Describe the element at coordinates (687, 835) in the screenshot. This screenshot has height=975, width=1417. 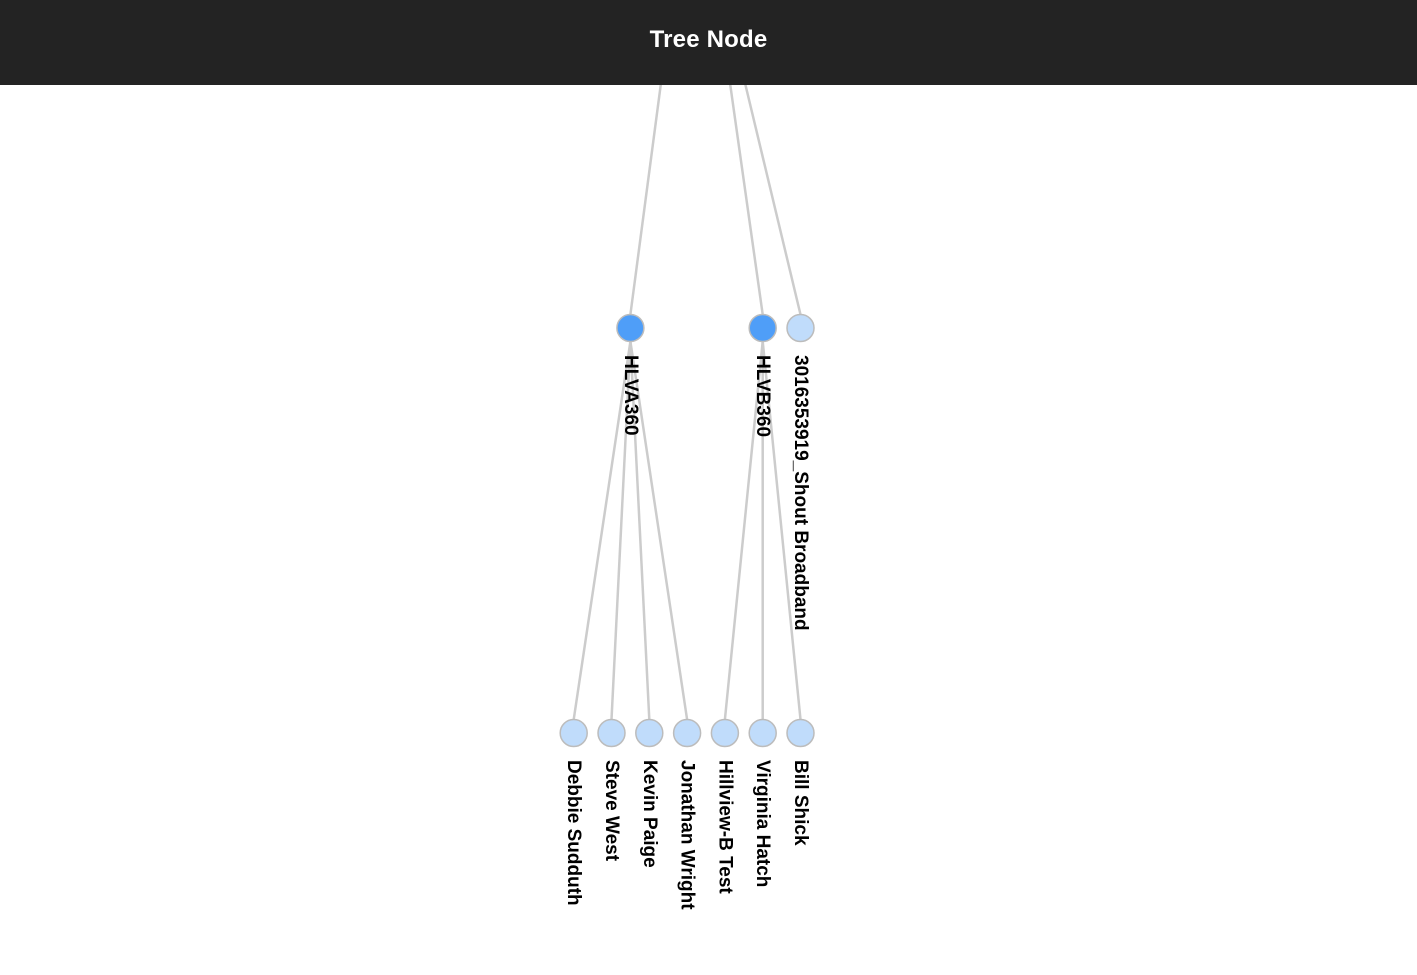
I see `node-label: Jonathan Wright` at that location.